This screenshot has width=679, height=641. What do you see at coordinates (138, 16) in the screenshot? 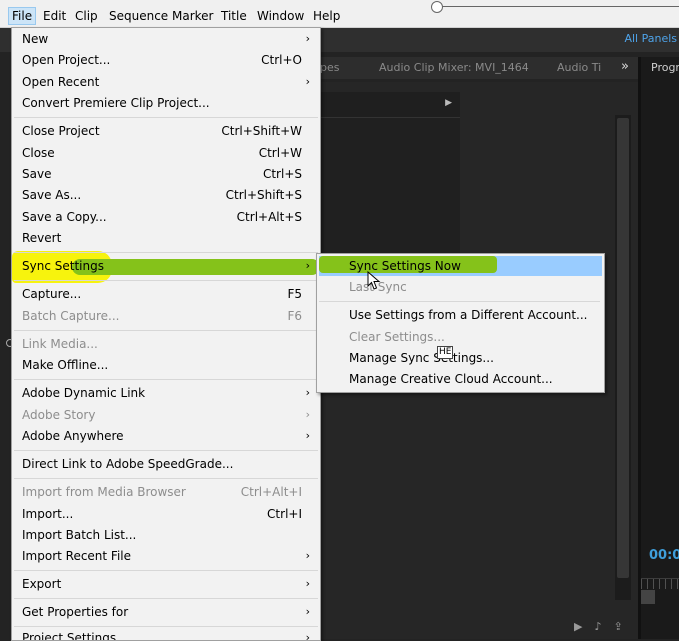
I see `menu-sequence: Sequence` at bounding box center [138, 16].